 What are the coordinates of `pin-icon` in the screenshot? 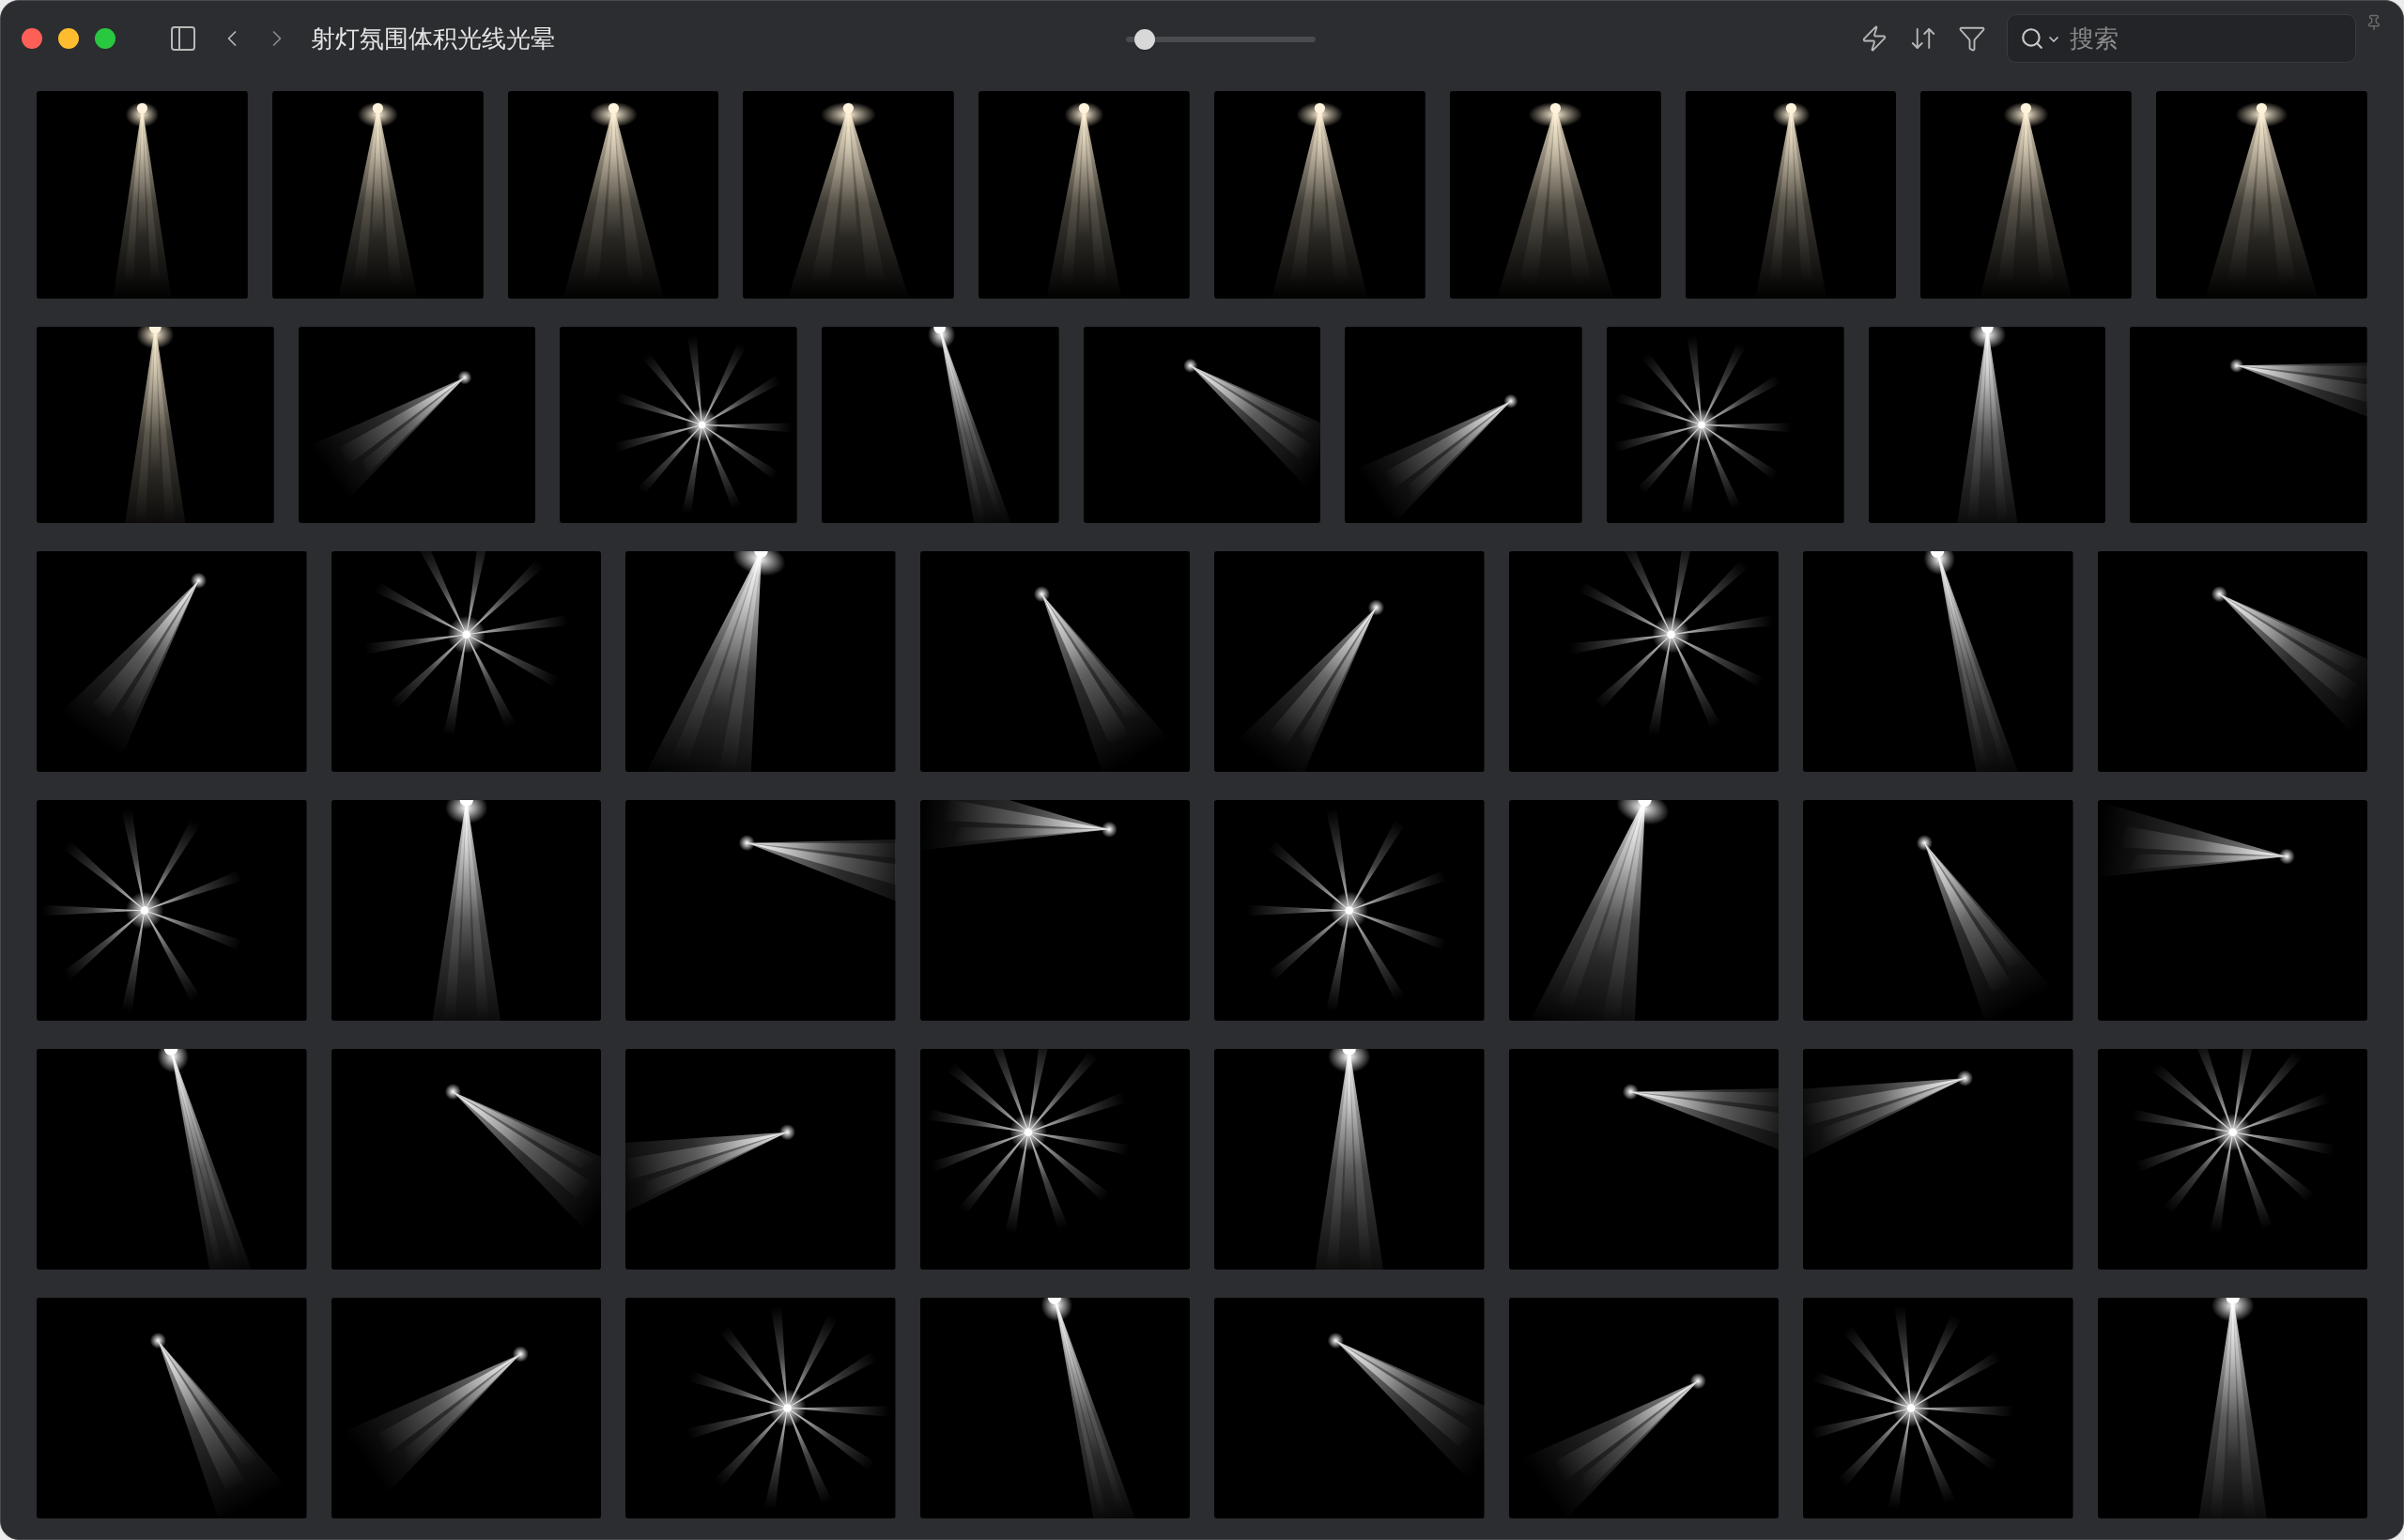 It's located at (2373, 22).